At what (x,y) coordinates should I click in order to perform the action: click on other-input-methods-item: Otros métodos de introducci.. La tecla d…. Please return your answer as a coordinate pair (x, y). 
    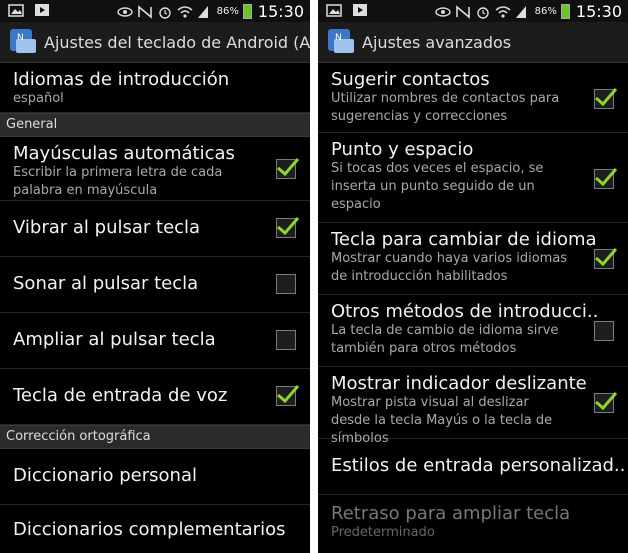
    Looking at the image, I should click on (473, 331).